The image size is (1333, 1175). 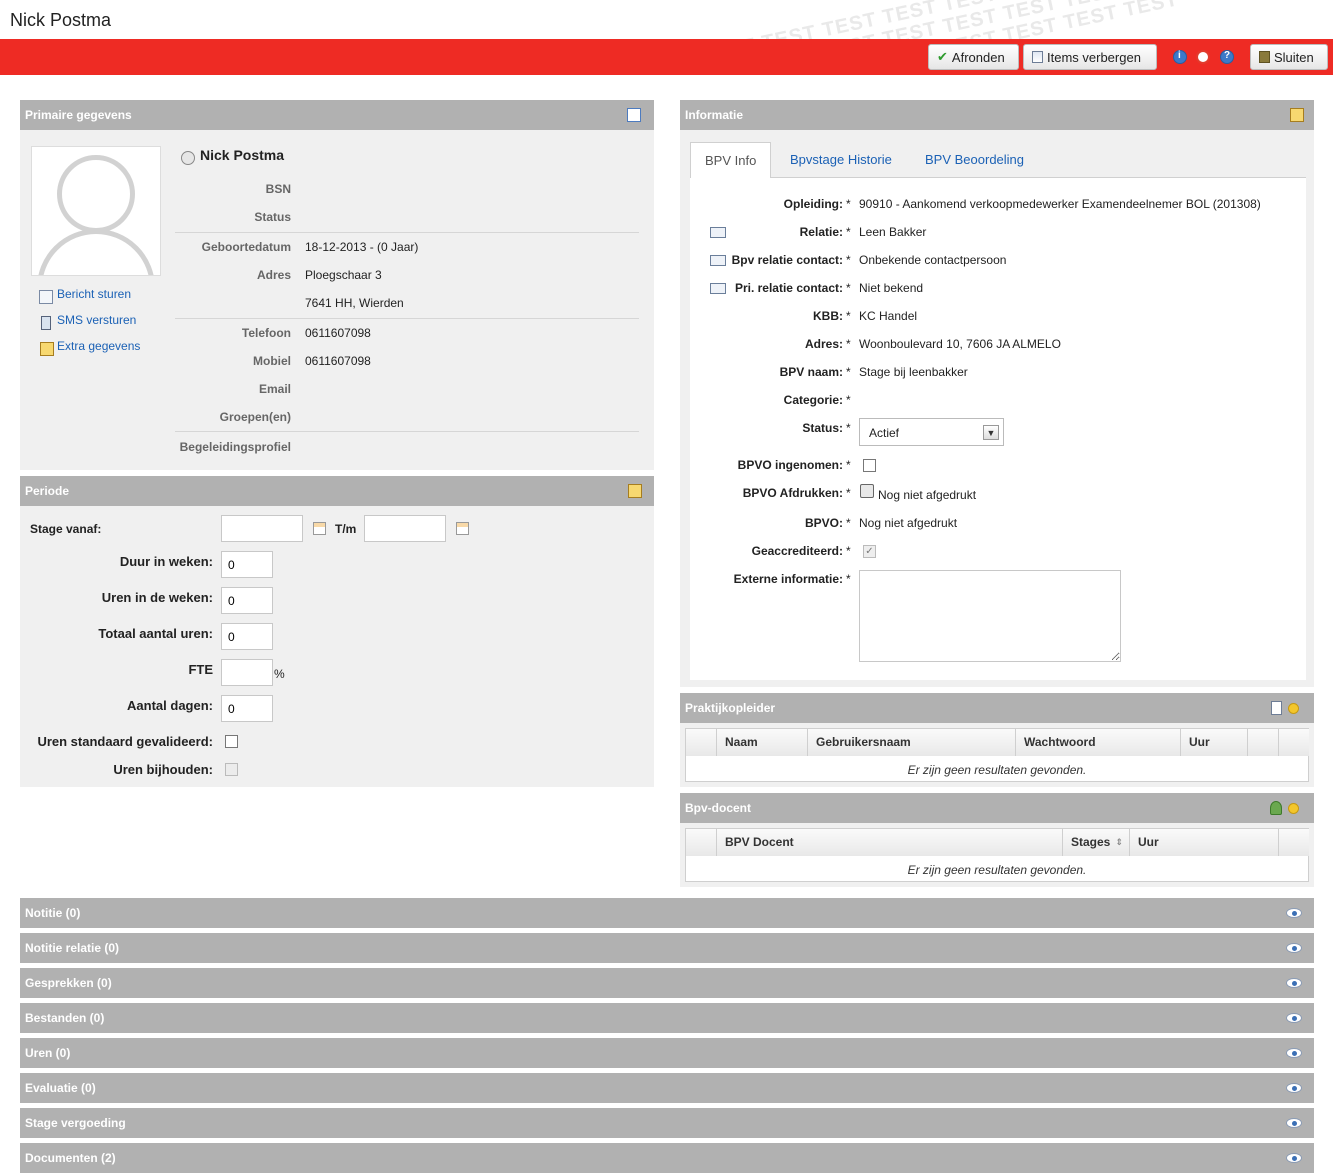 What do you see at coordinates (1098, 742) in the screenshot?
I see `column-password: Wachtwoord` at bounding box center [1098, 742].